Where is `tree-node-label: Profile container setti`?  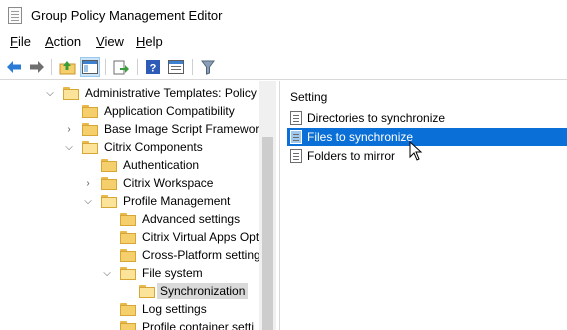 tree-node-label: Profile container setti is located at coordinates (198, 325).